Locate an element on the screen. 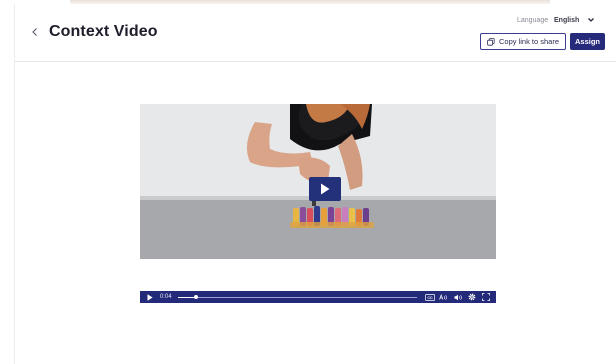  back-button is located at coordinates (35, 32).